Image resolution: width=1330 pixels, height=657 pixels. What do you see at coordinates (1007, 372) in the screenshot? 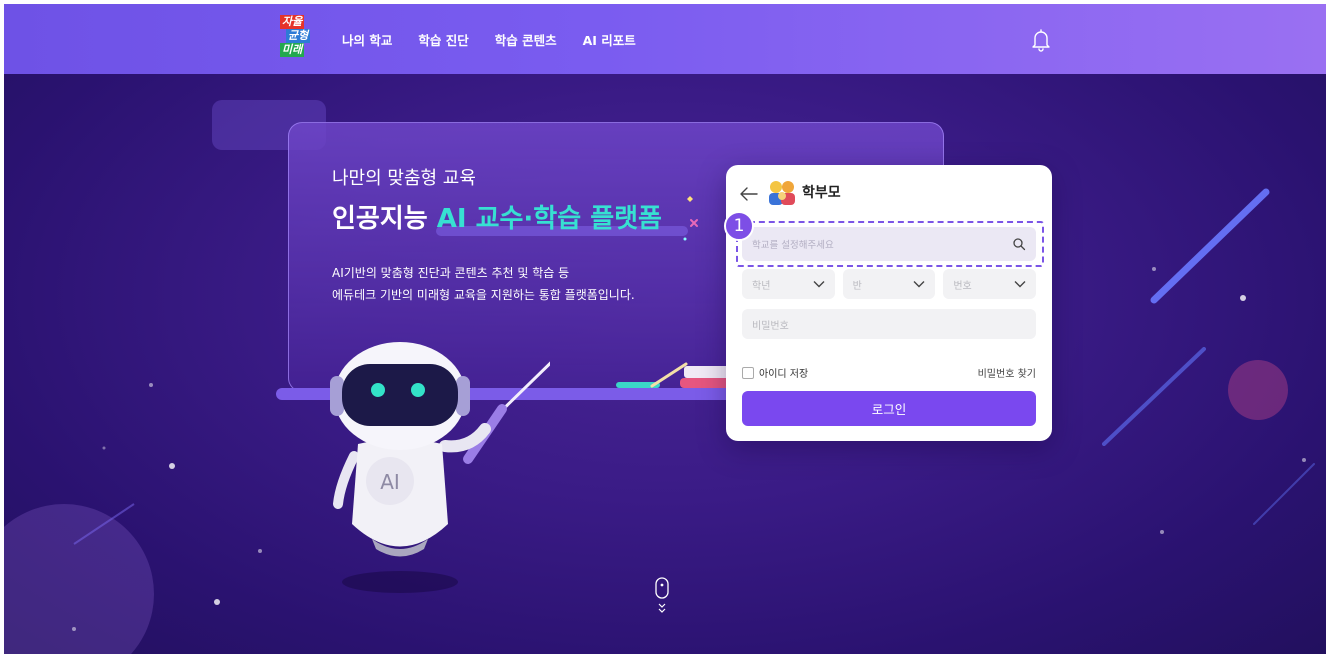
I see `find-password-link: 비밀번호 찾기` at bounding box center [1007, 372].